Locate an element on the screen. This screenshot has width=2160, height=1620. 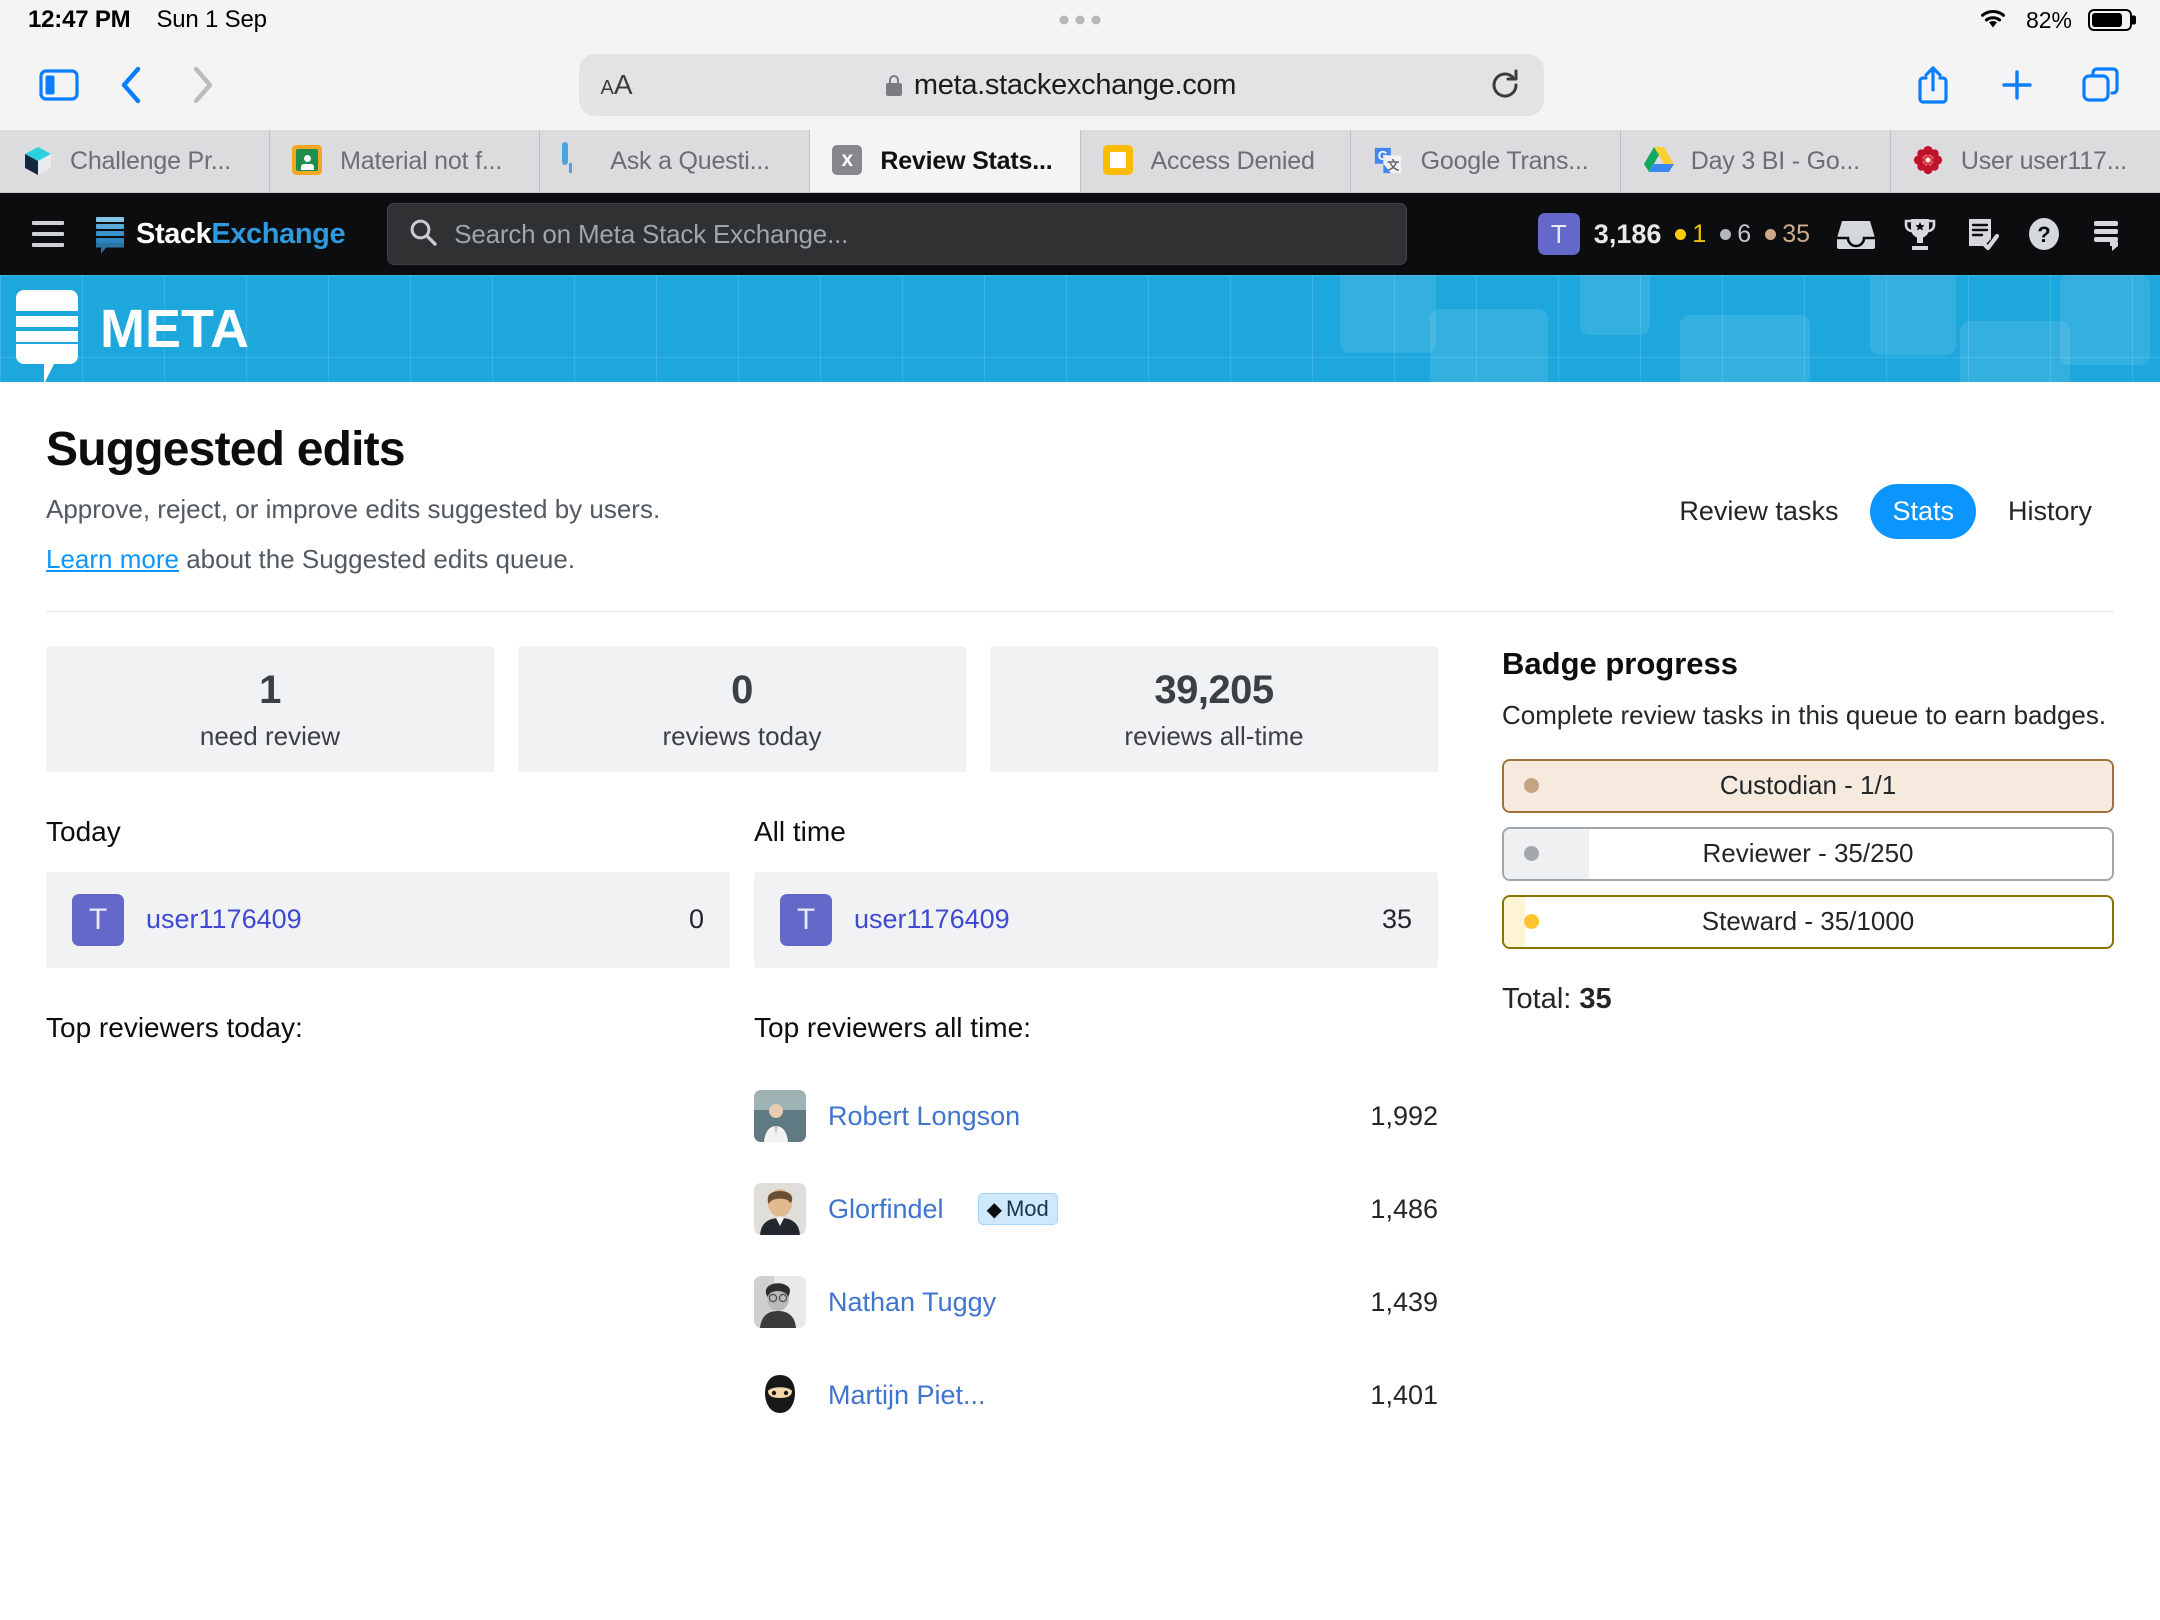
learn-more-link: Learn more is located at coordinates (112, 559).